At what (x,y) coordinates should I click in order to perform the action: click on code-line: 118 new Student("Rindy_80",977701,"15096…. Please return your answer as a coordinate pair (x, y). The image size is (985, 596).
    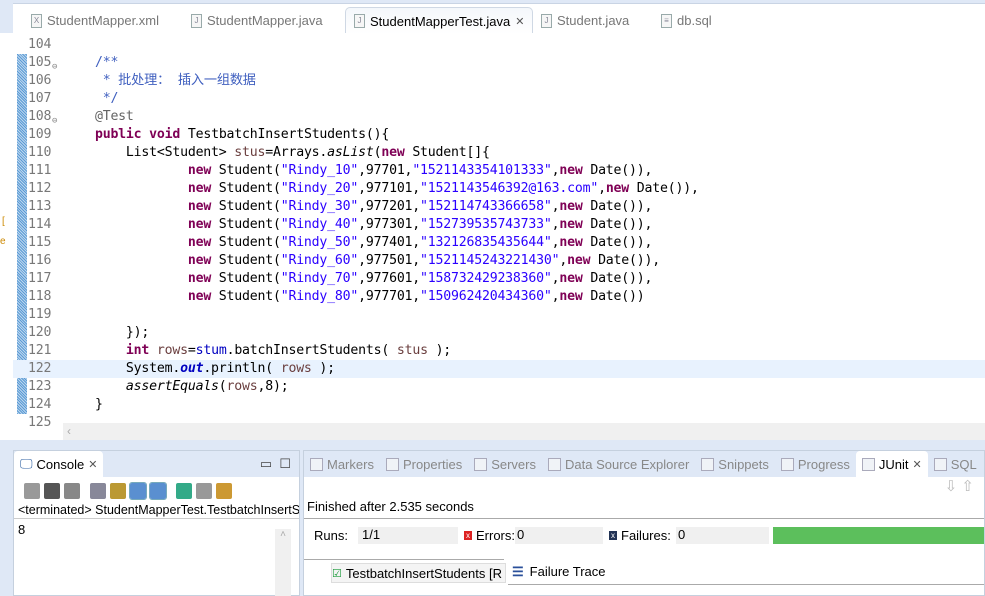
    Looking at the image, I should click on (499, 297).